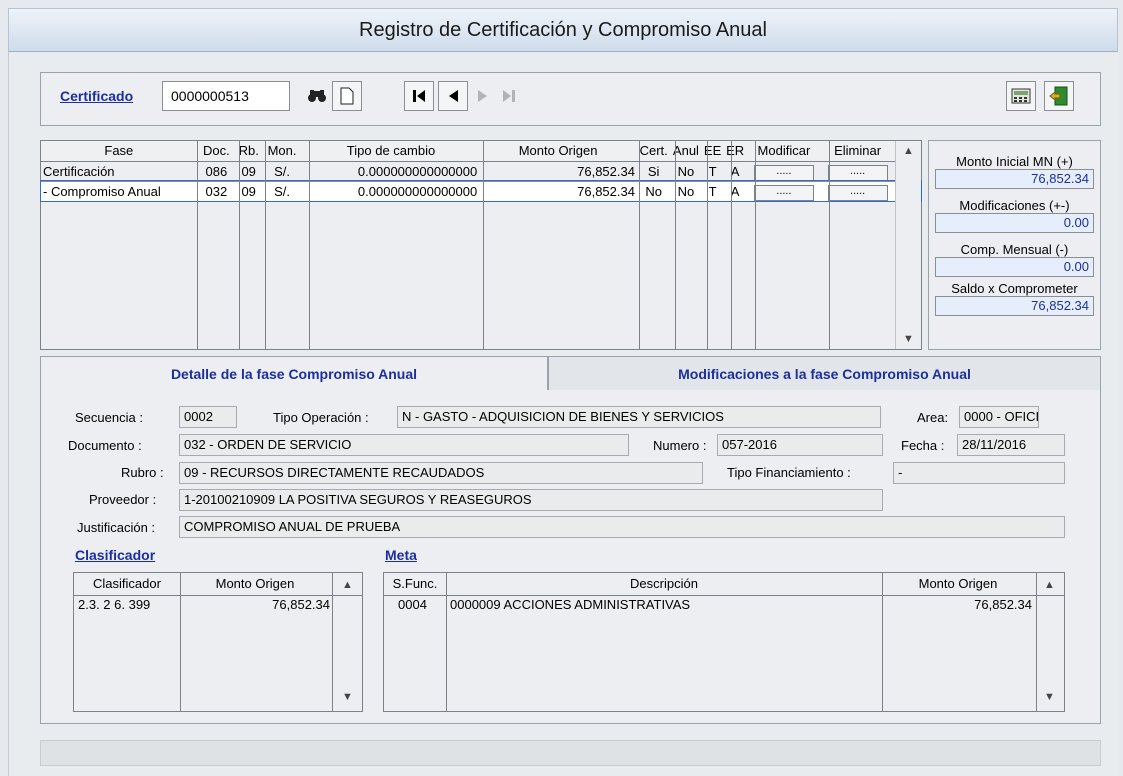  I want to click on col-eliminar: Eliminar, so click(857, 151).